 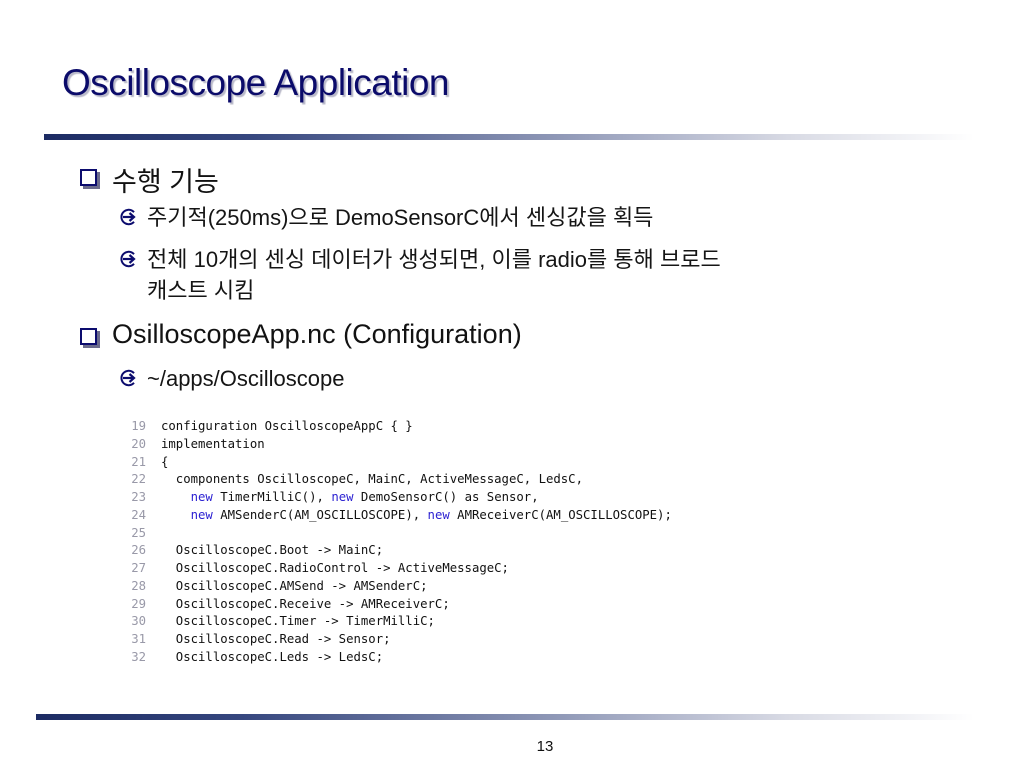 I want to click on code-segment: OscilloscopeC.Boot -> MainC;, so click(x=272, y=550).